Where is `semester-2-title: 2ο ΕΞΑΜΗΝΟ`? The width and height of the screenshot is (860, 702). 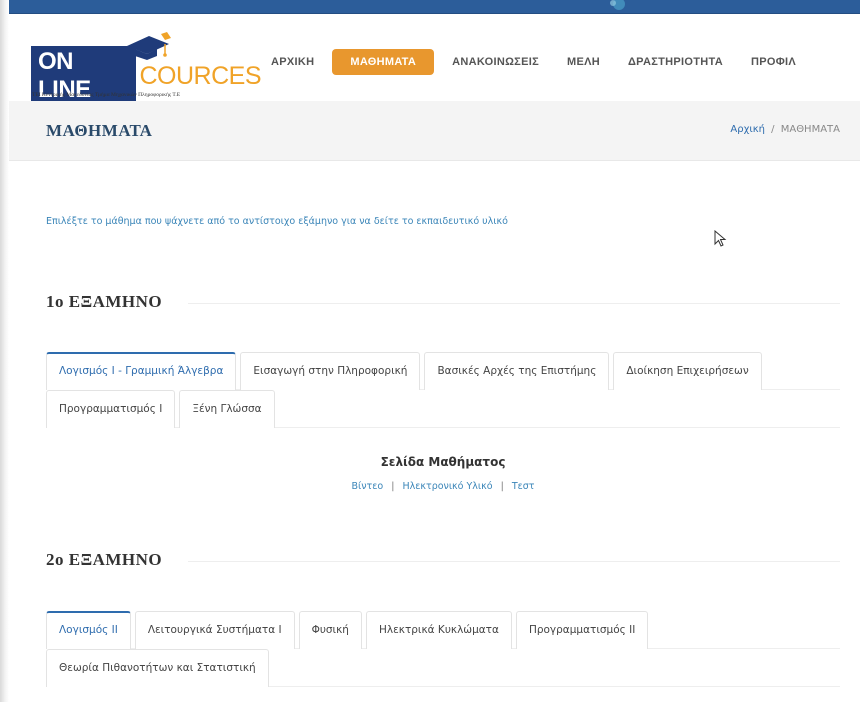 semester-2-title: 2ο ΕΞΑΜΗΝΟ is located at coordinates (104, 559).